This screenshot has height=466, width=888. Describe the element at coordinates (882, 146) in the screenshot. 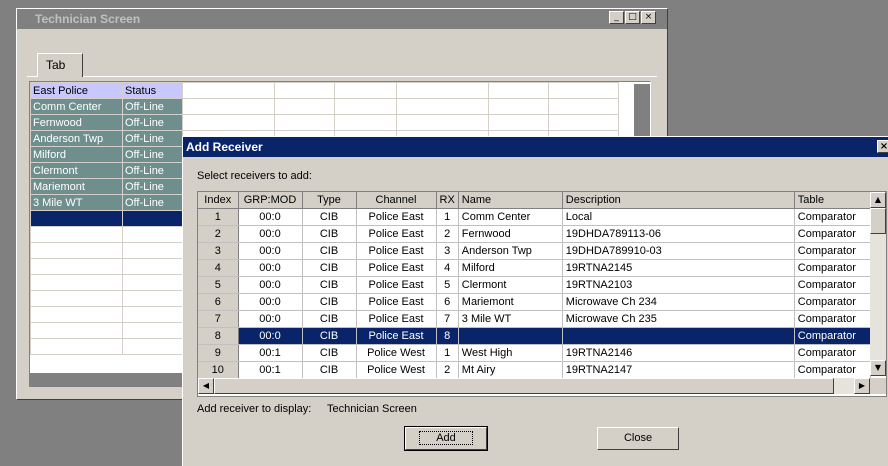

I see `dialog-close-icon: ×` at that location.